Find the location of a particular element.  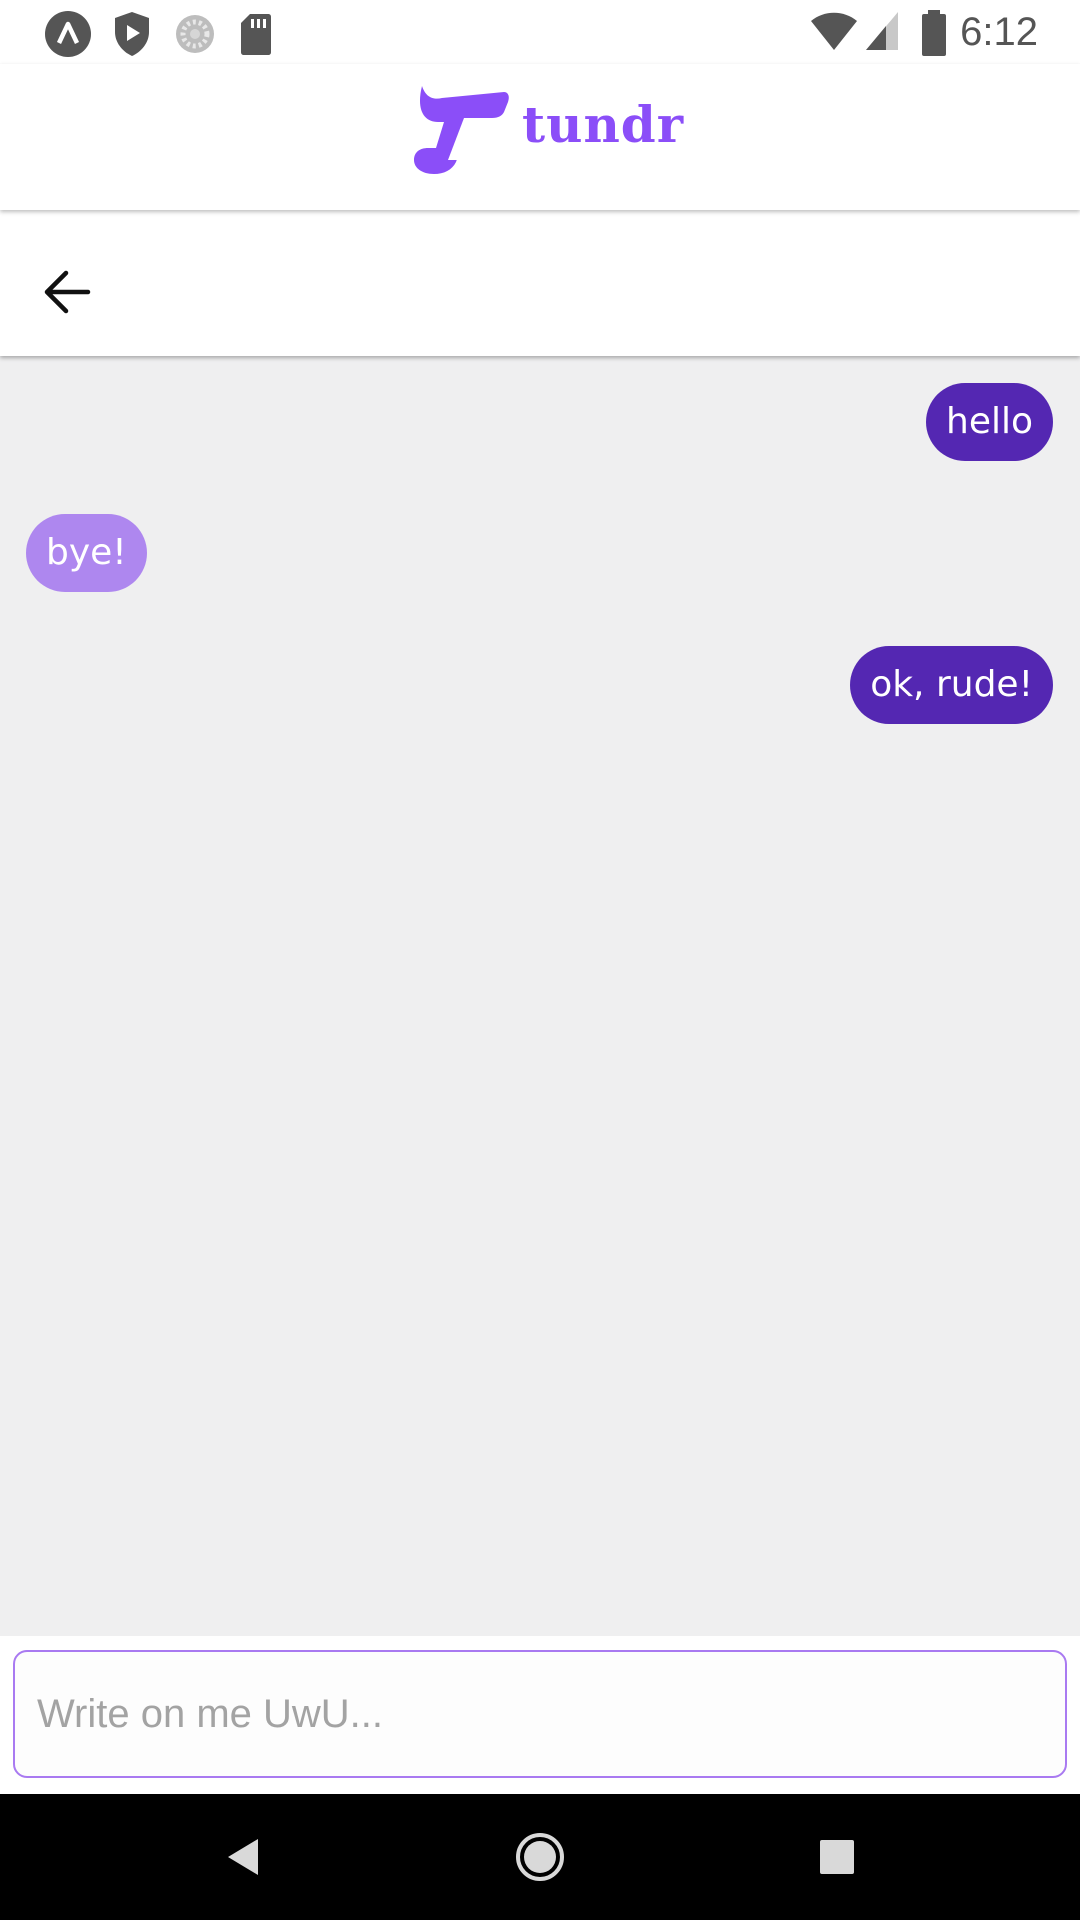

tundr-logo-icon is located at coordinates (461, 130).